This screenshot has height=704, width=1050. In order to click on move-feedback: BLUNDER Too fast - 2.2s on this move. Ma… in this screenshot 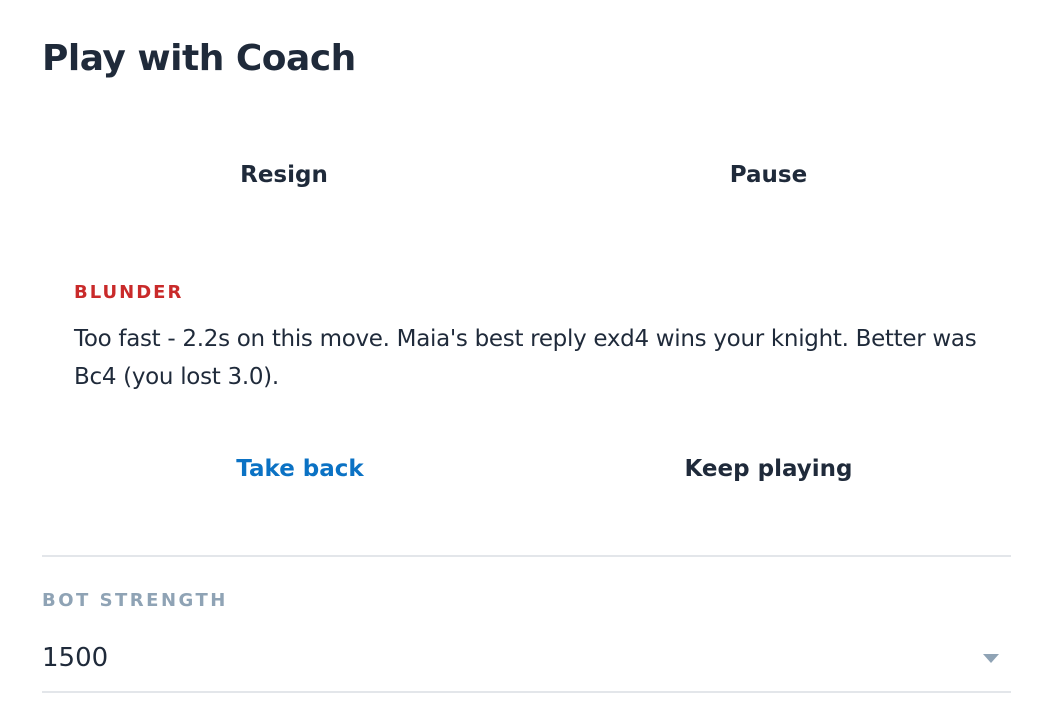, I will do `click(534, 338)`.